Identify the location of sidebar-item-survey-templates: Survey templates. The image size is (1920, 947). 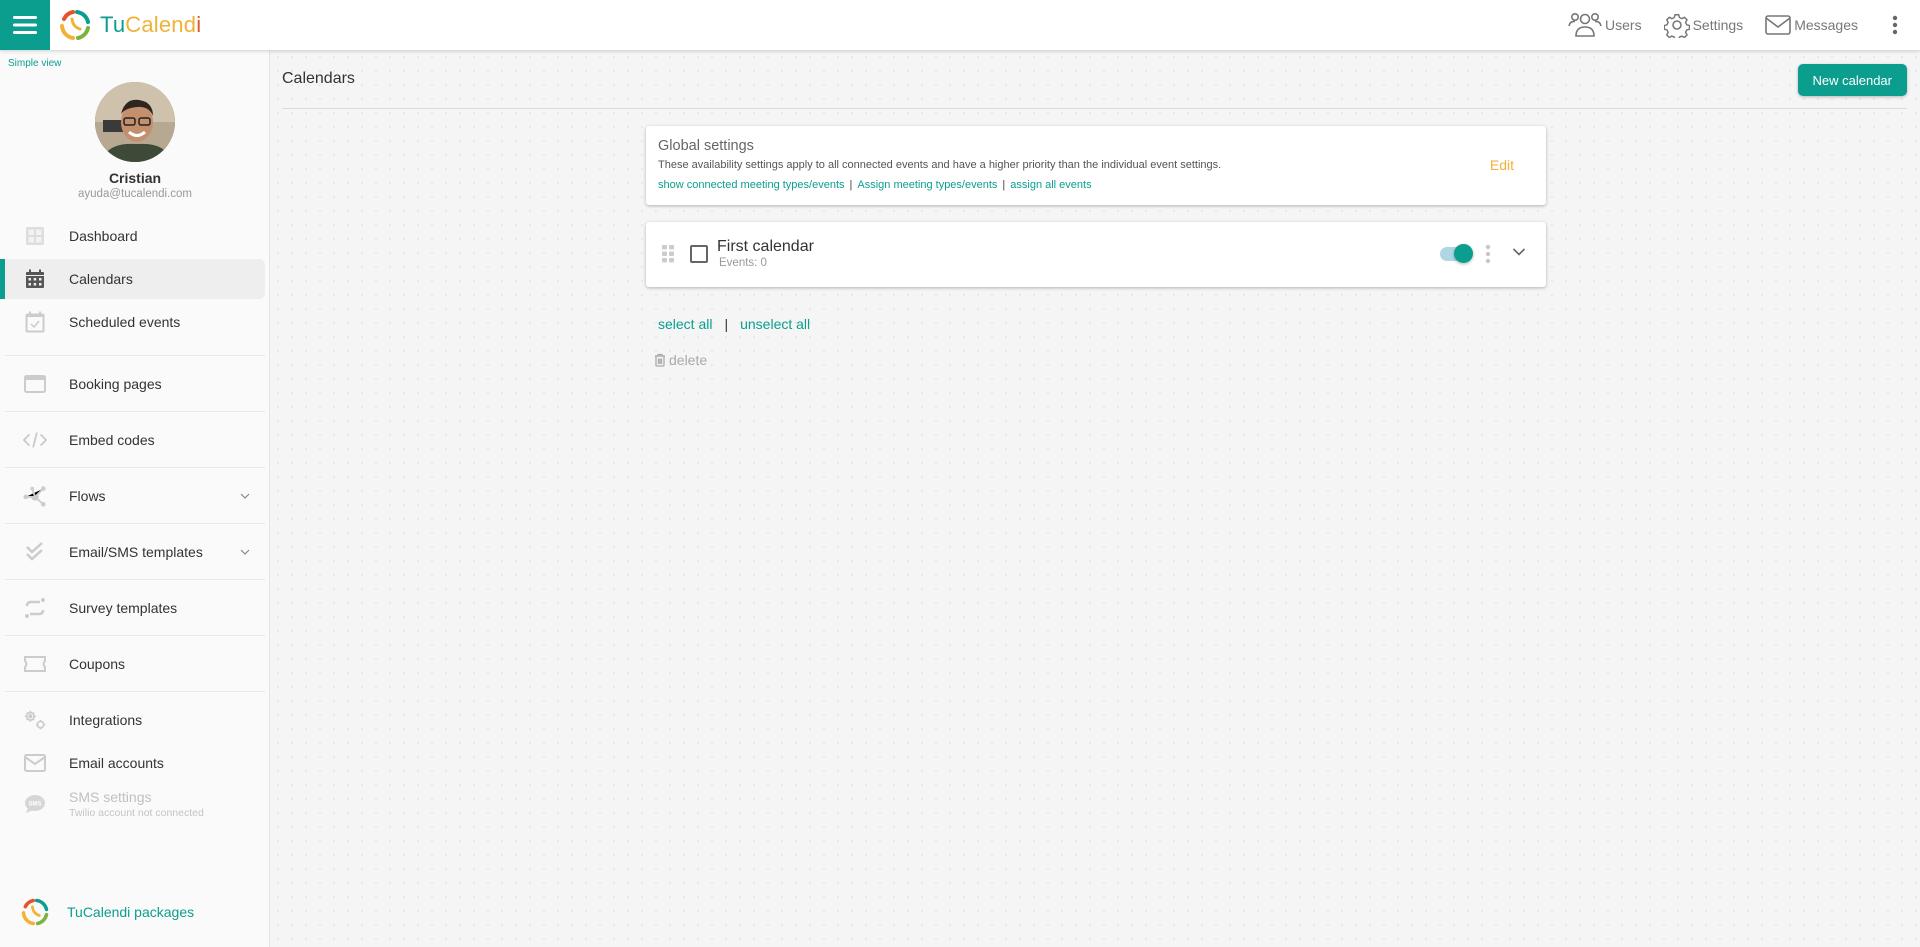
(135, 607).